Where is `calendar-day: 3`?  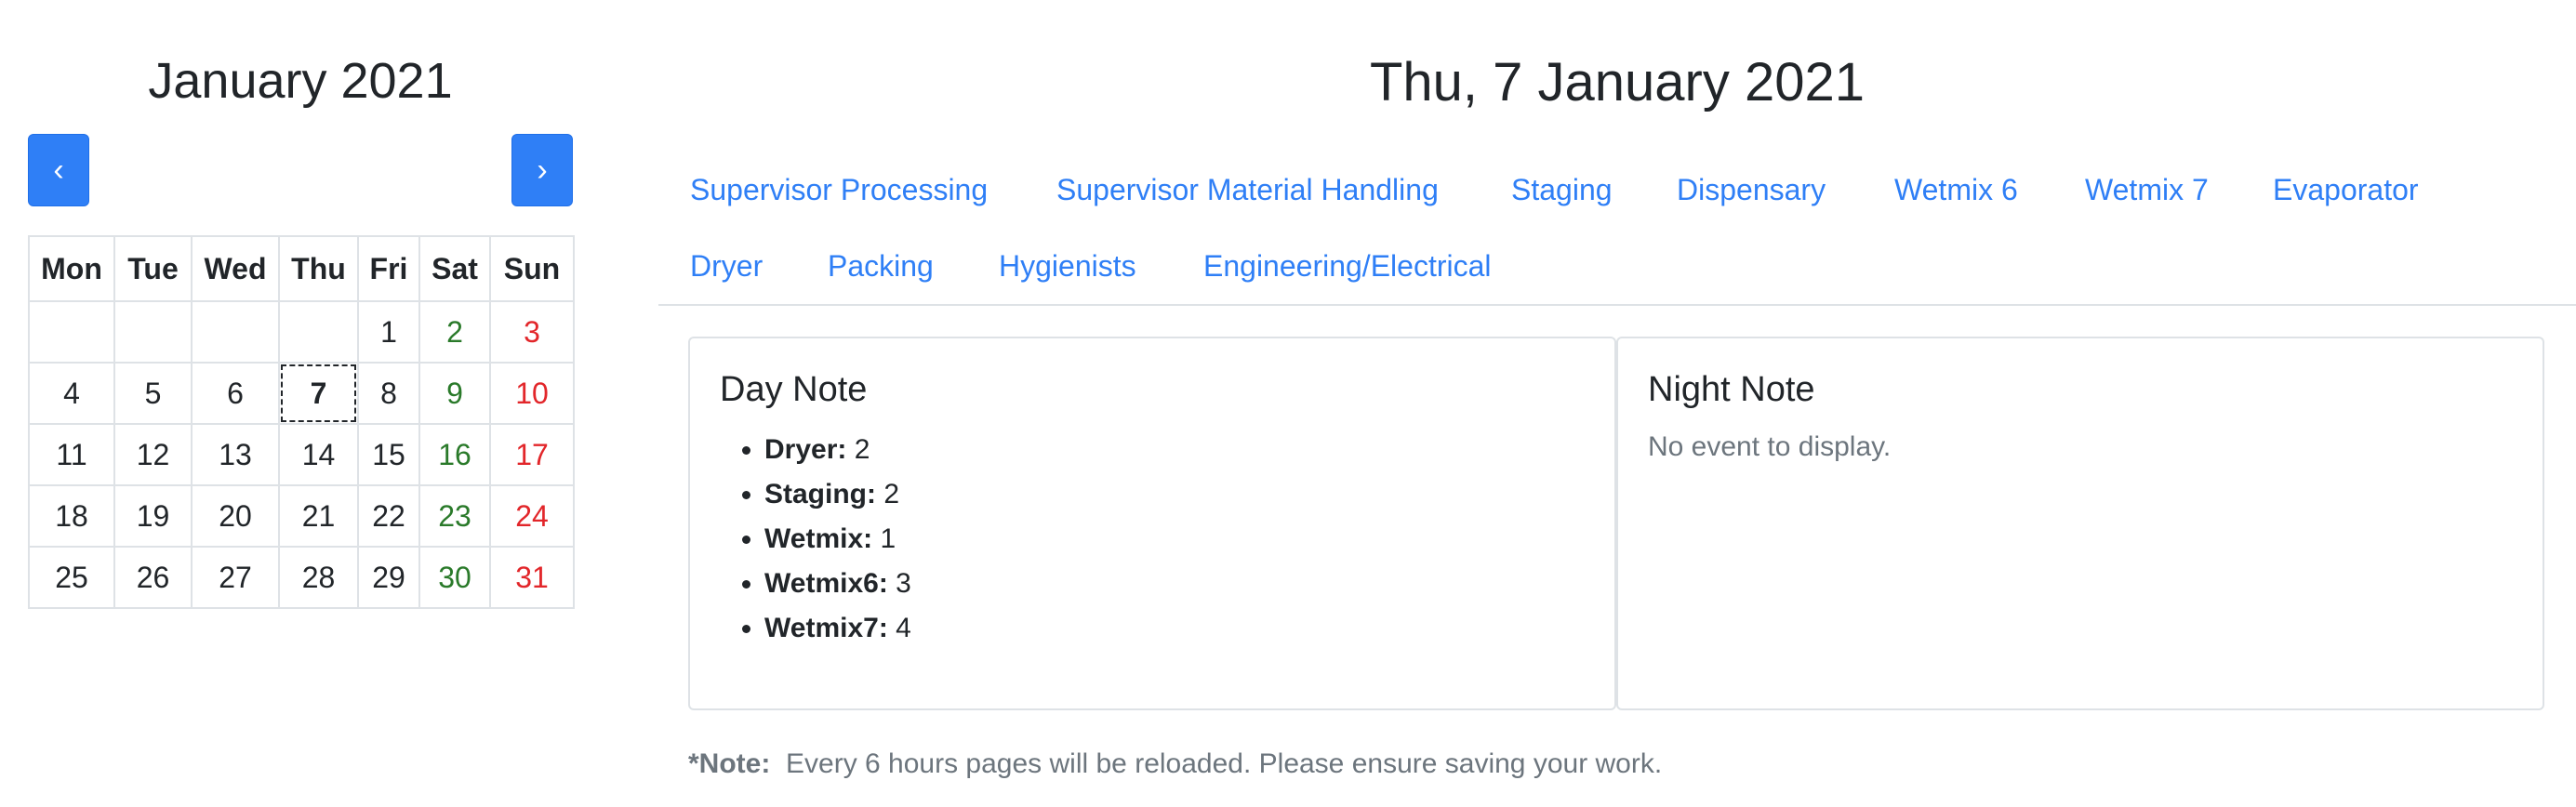 calendar-day: 3 is located at coordinates (532, 332).